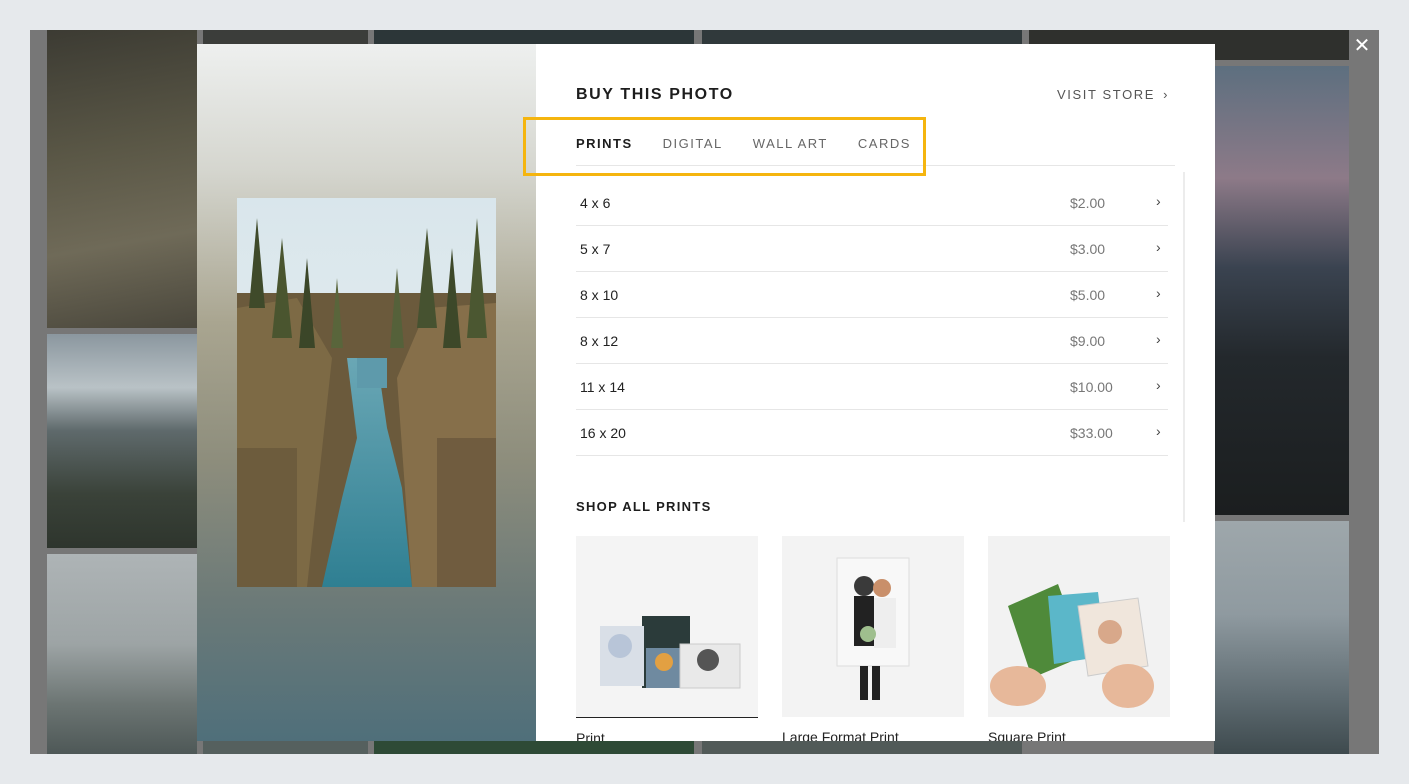 This screenshot has width=1409, height=784. Describe the element at coordinates (602, 387) in the screenshot. I see `print-size: 11 x 14` at that location.